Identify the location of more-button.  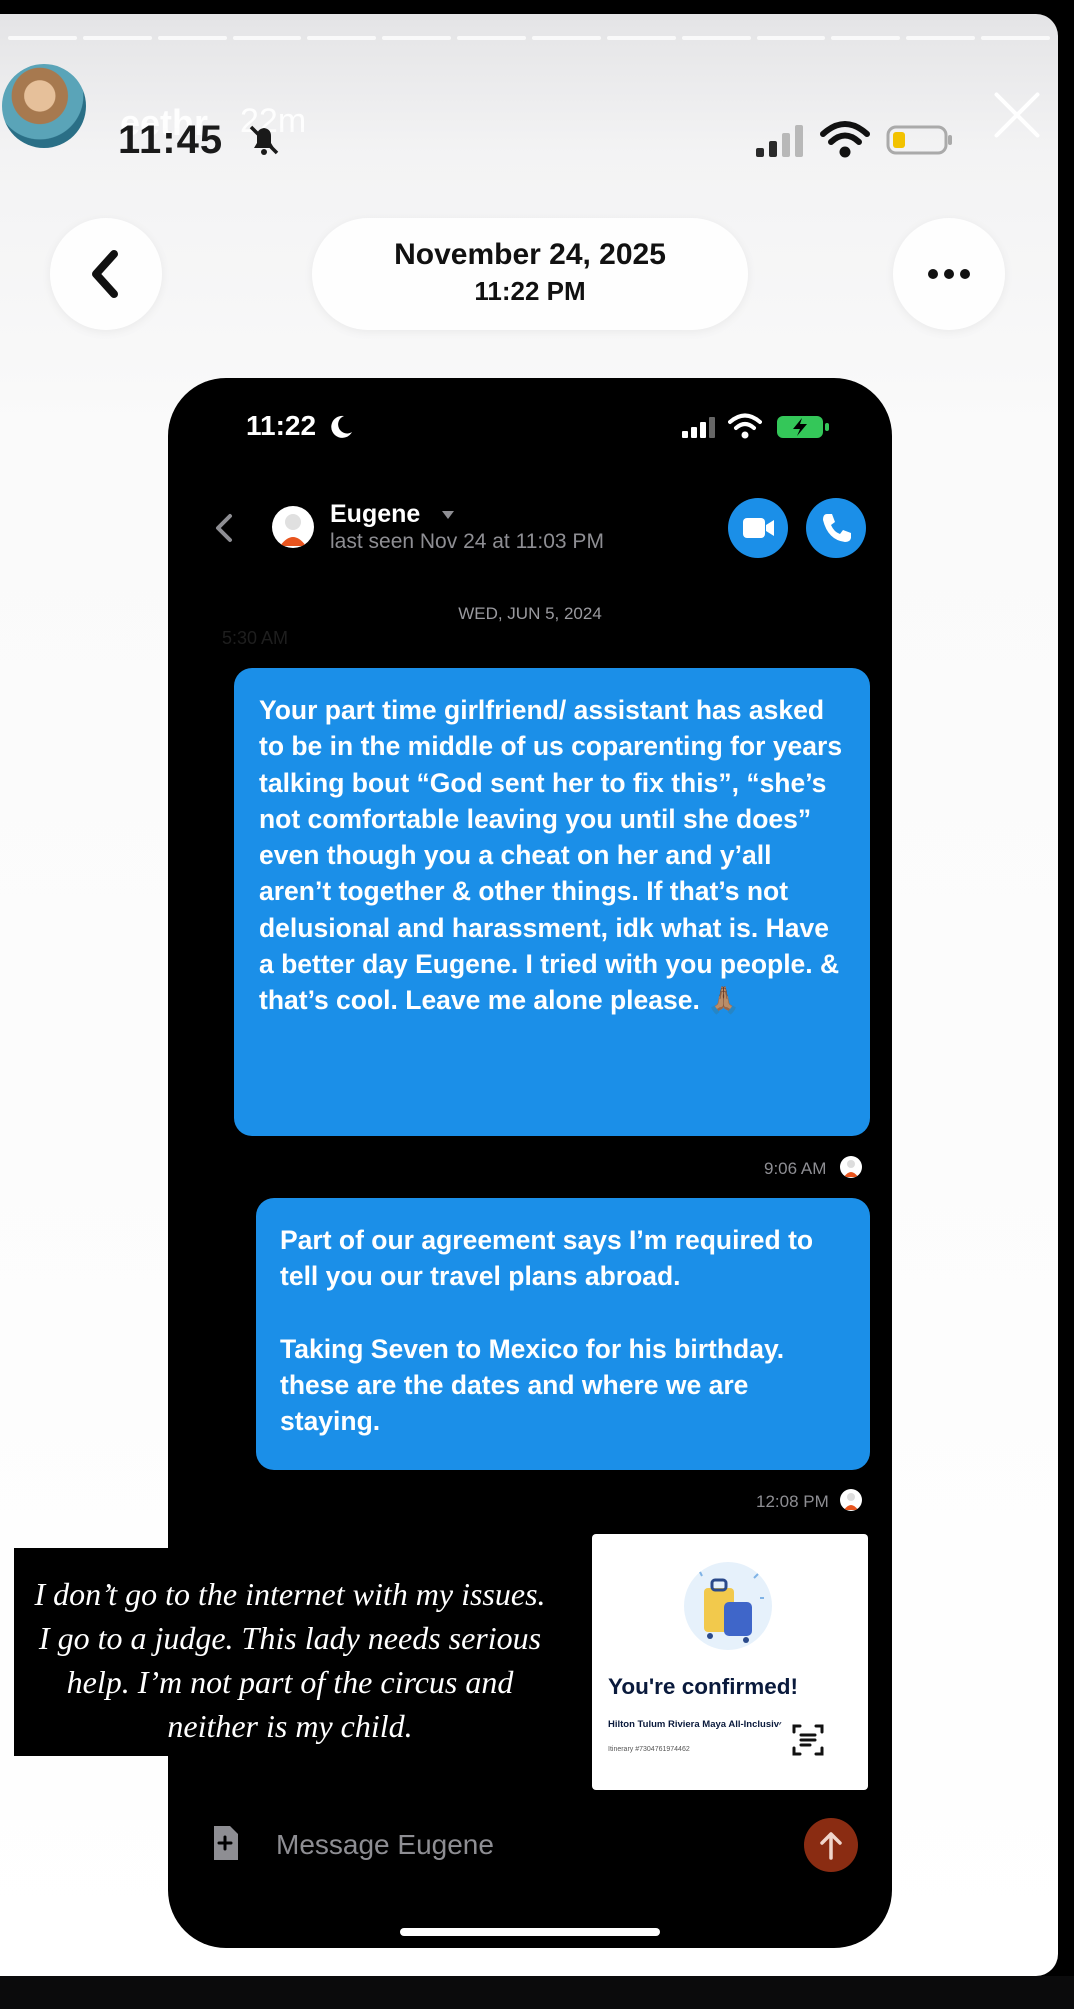
(949, 274).